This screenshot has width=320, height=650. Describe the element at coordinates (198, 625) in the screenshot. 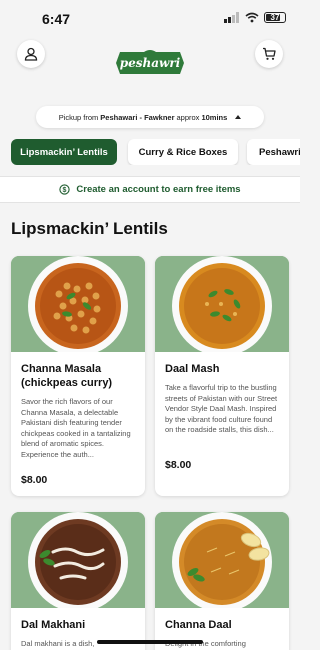

I see `item-name: Channa Daal` at that location.